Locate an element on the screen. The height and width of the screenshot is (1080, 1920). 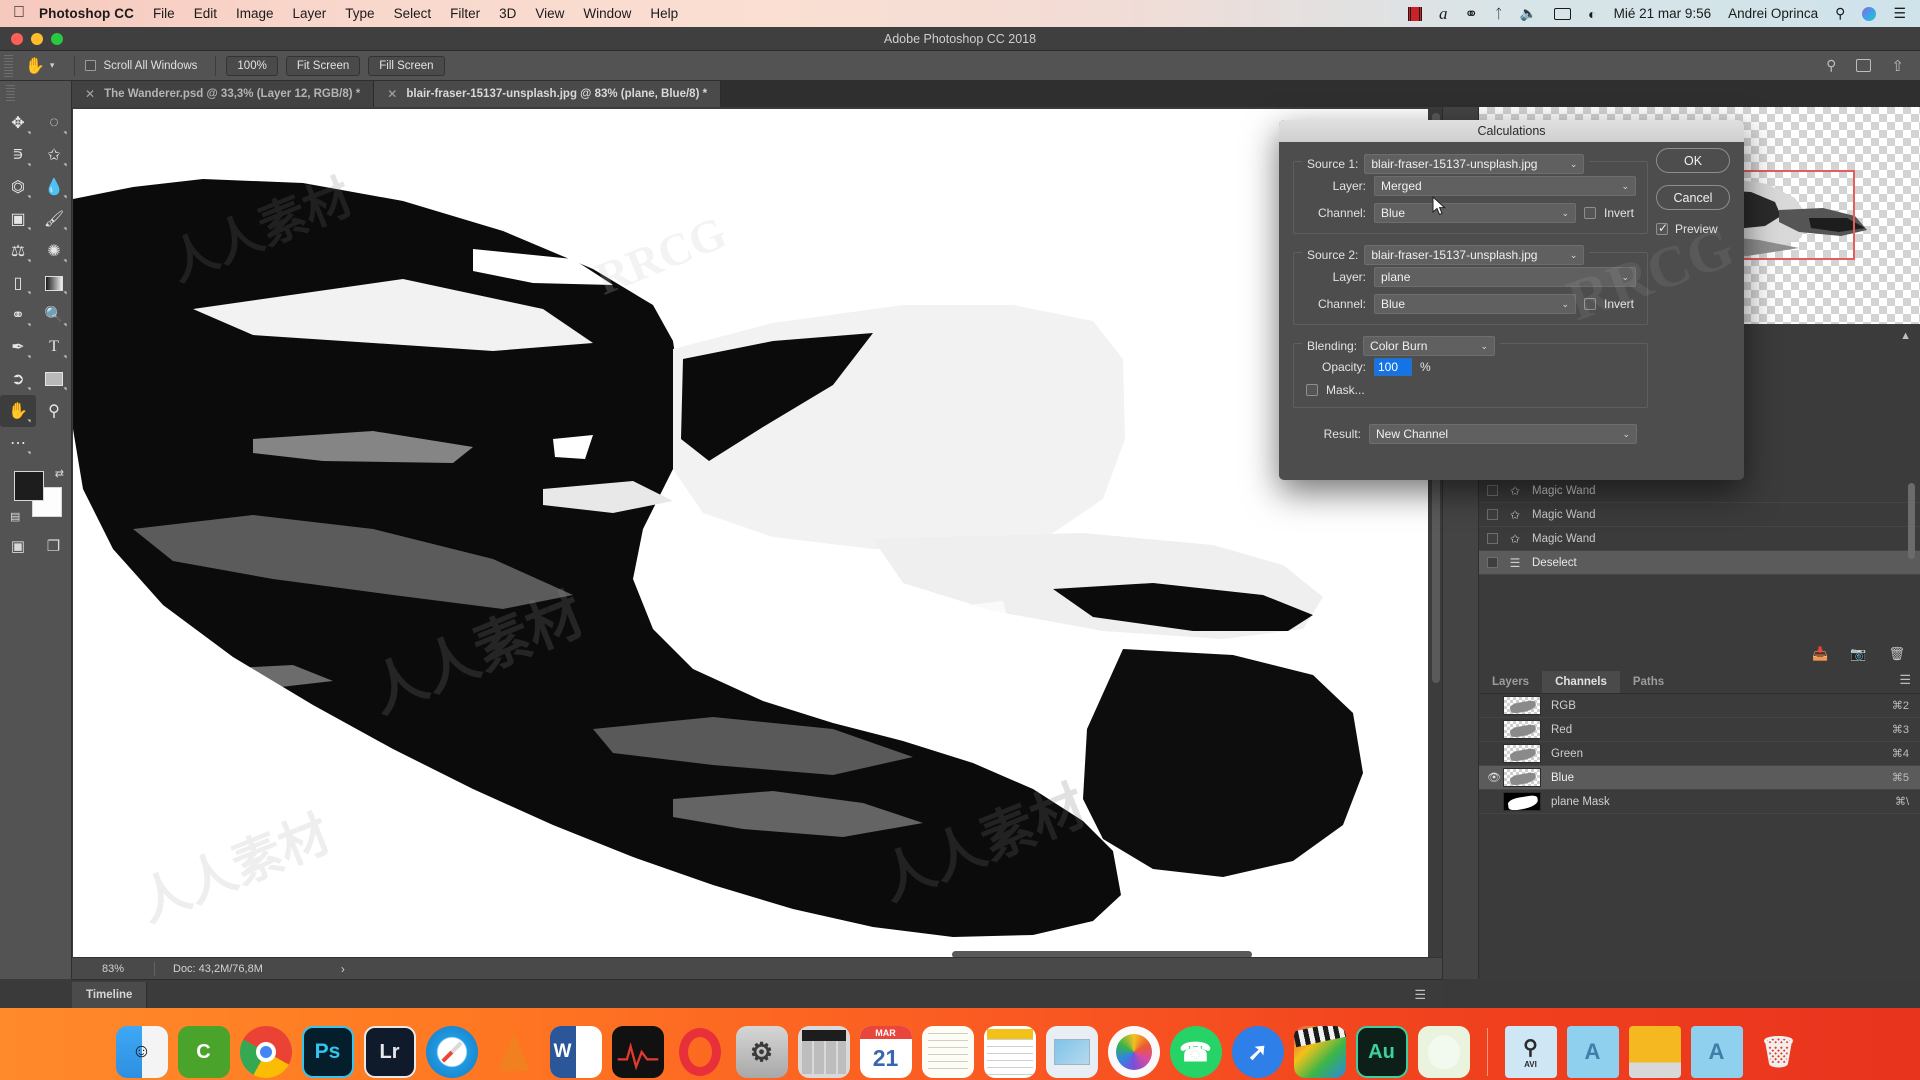
fit-screen-button: Fit Screen is located at coordinates (323, 65).